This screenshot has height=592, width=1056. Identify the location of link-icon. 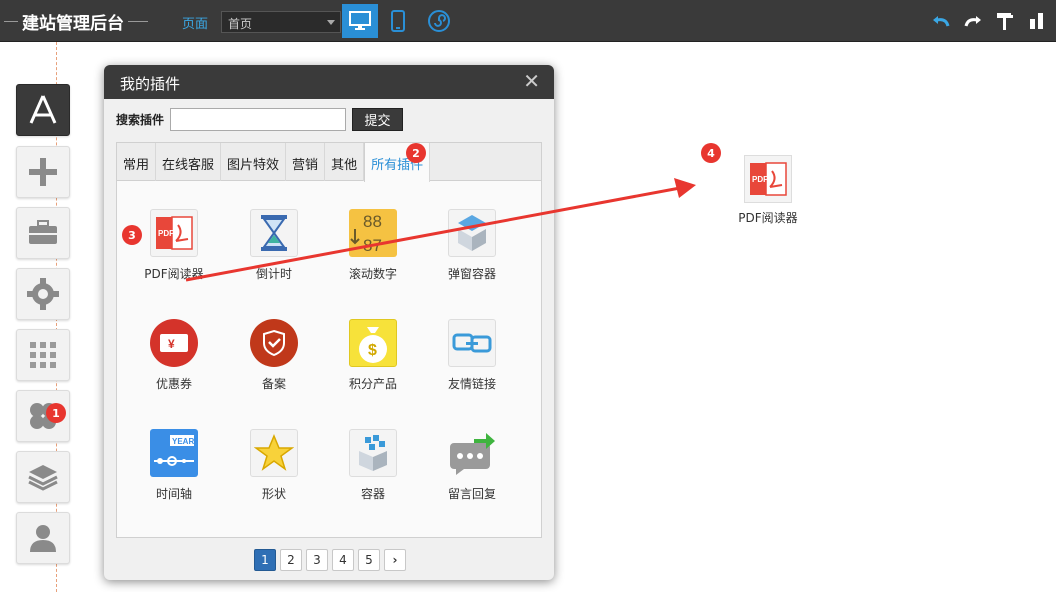
(472, 343).